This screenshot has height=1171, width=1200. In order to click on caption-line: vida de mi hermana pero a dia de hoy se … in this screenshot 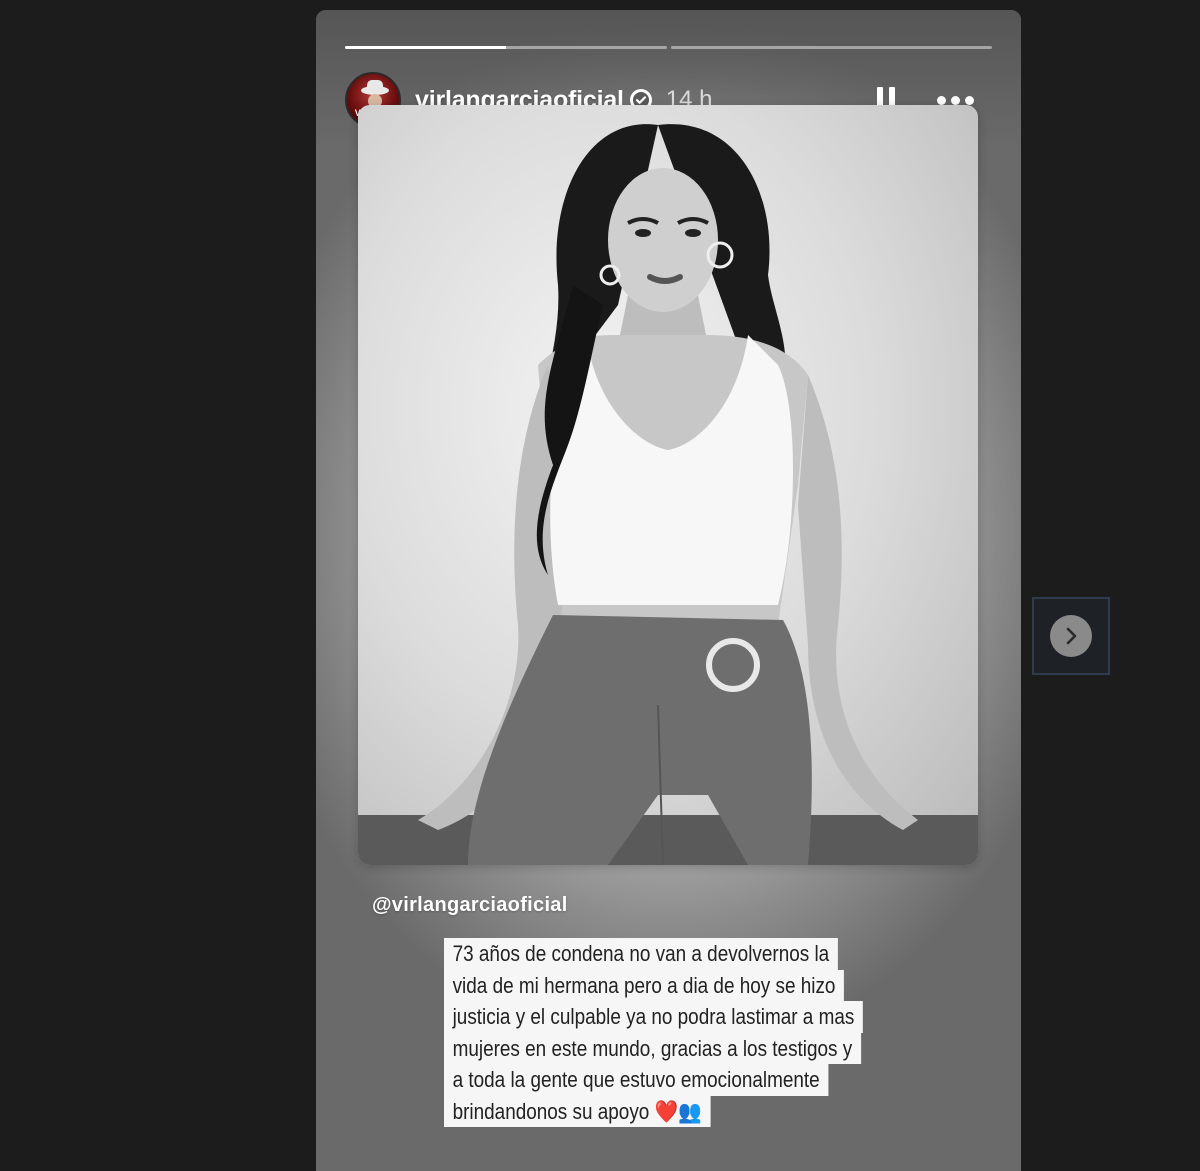, I will do `click(664, 985)`.